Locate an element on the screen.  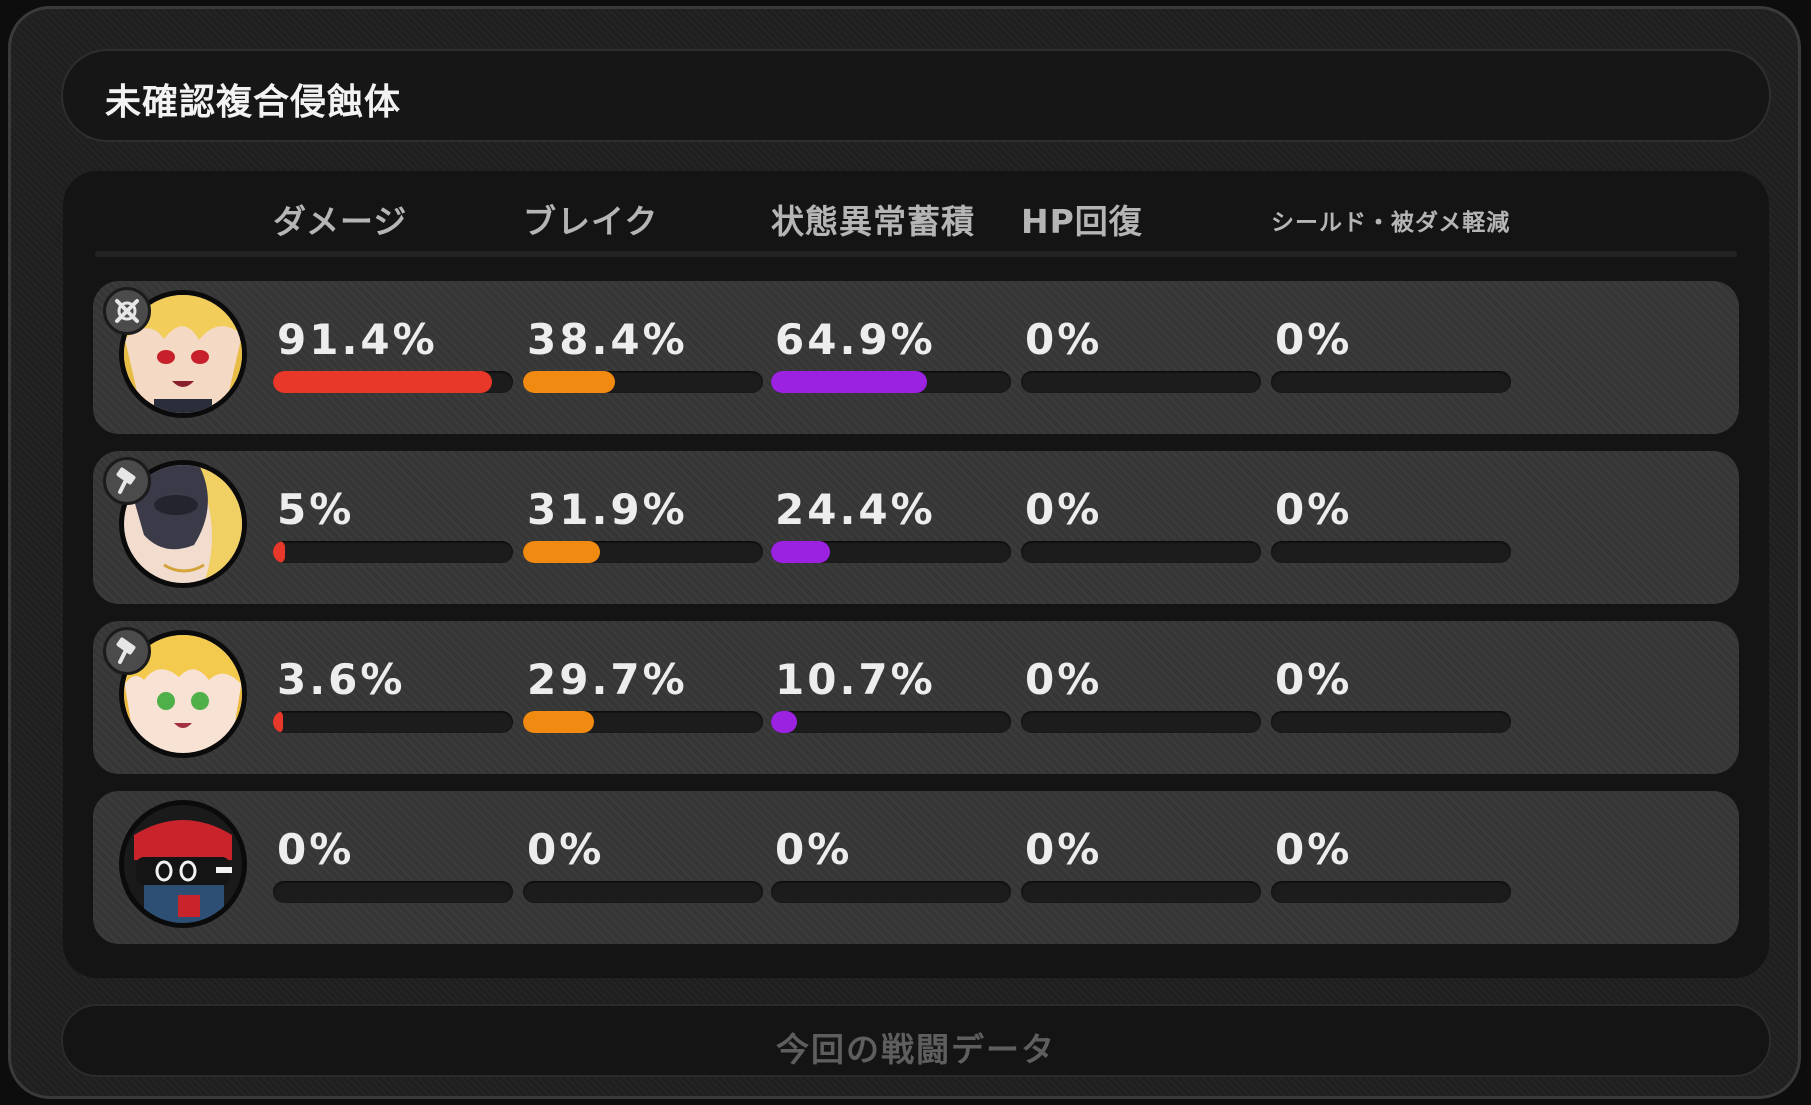
stat-cell-break: 31.9% is located at coordinates (643, 524).